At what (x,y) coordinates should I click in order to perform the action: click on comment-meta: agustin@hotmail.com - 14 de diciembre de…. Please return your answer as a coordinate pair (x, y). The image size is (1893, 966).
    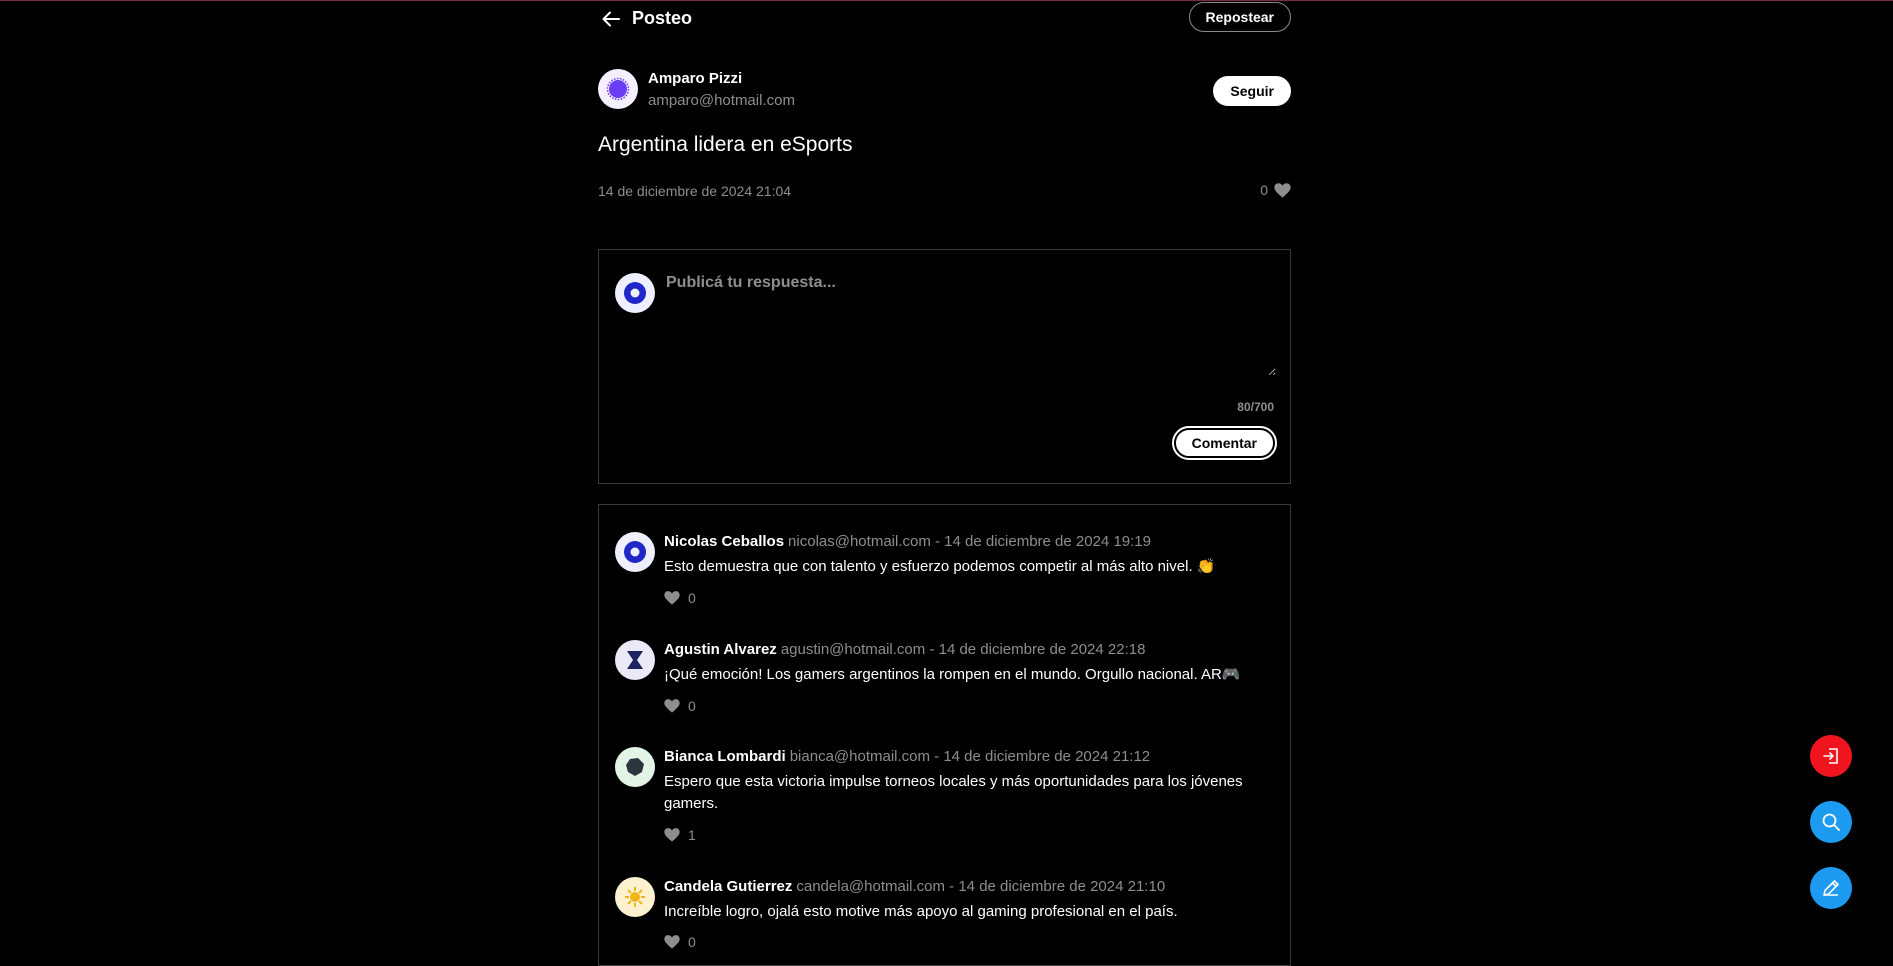
    Looking at the image, I should click on (963, 649).